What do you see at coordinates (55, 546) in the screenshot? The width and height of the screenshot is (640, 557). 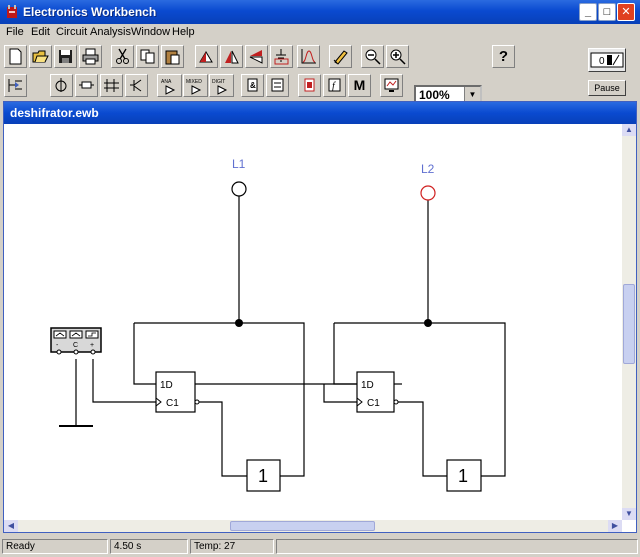 I see `status-state: Ready` at bounding box center [55, 546].